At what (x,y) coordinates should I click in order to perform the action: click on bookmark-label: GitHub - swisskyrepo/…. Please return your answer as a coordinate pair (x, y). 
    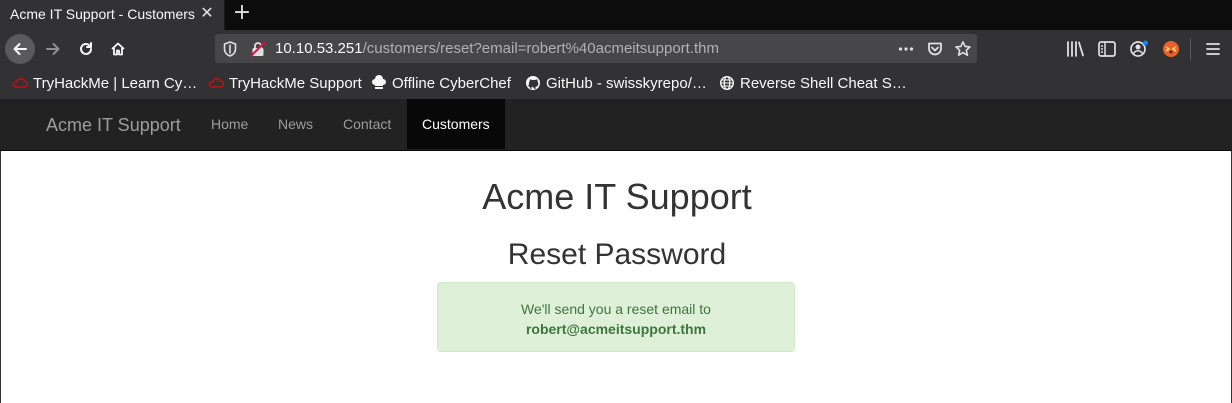
    Looking at the image, I should click on (626, 83).